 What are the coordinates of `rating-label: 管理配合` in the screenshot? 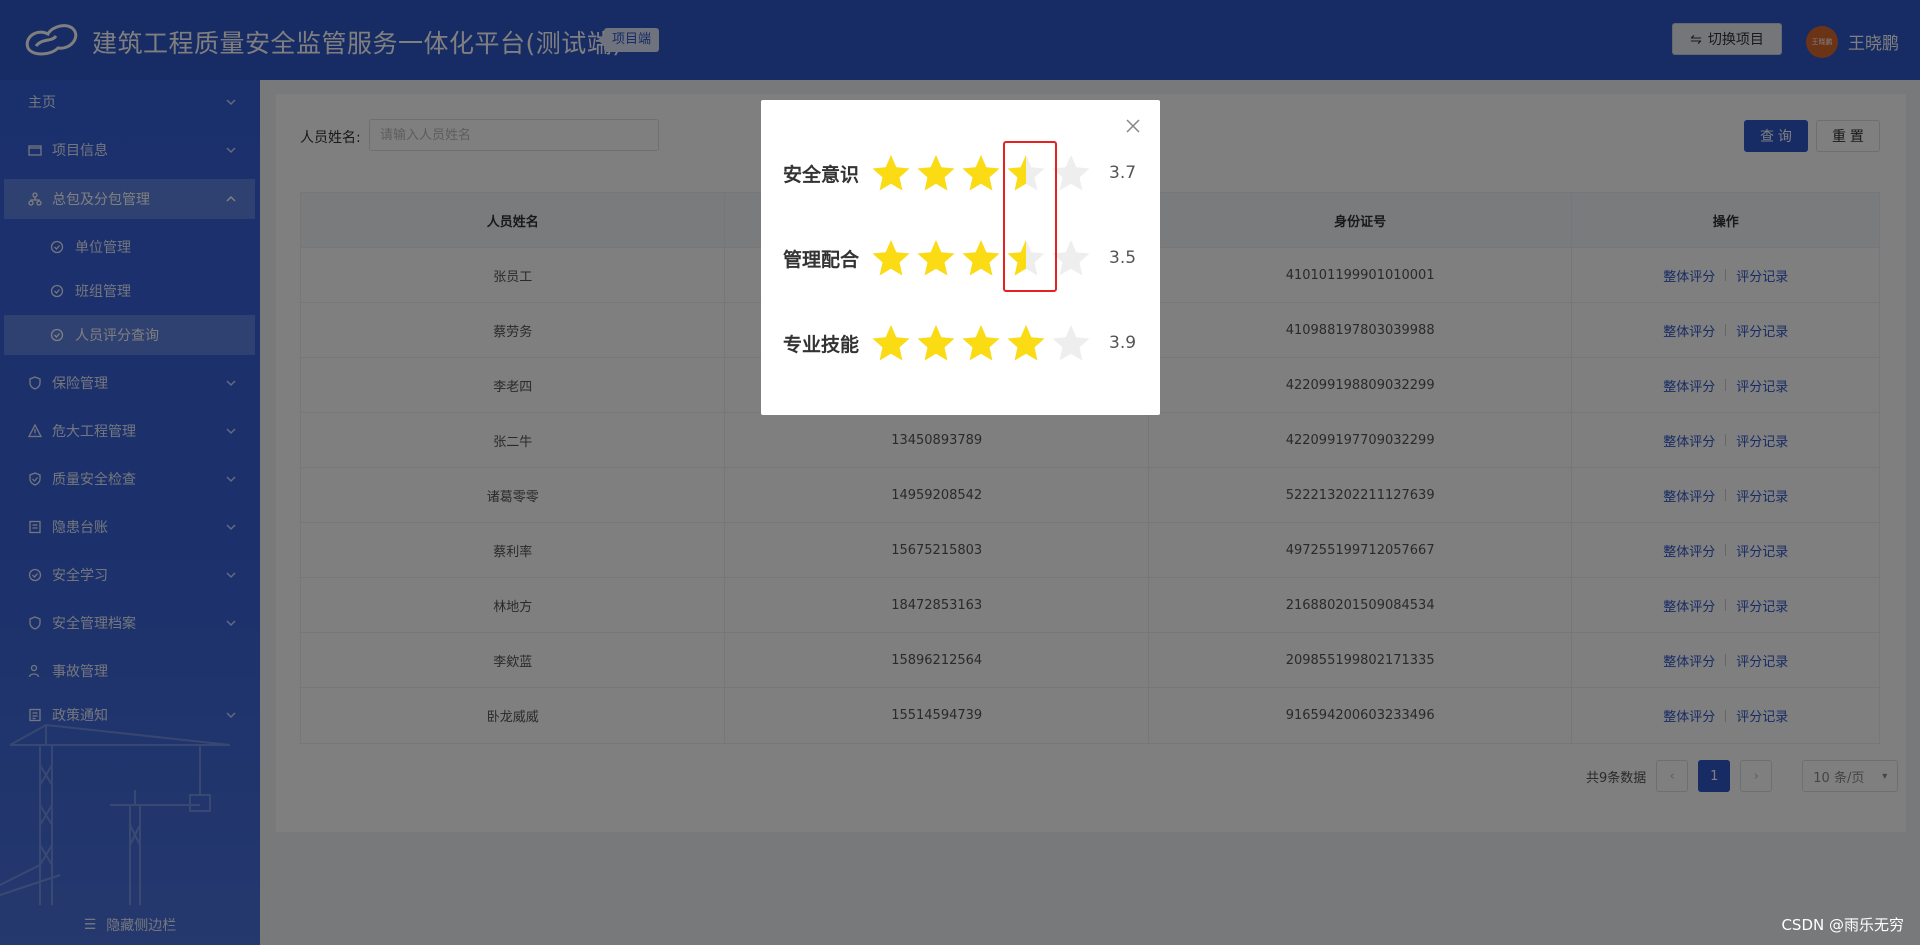 It's located at (821, 259).